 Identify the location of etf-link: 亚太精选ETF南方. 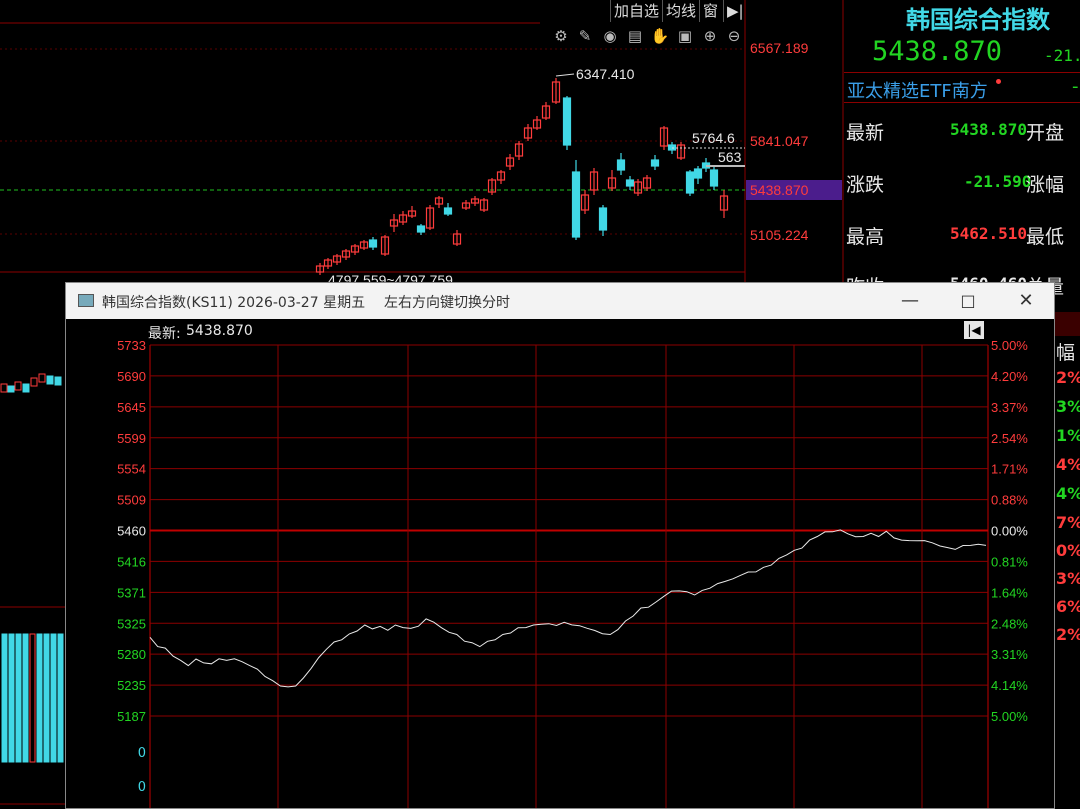
(917, 90).